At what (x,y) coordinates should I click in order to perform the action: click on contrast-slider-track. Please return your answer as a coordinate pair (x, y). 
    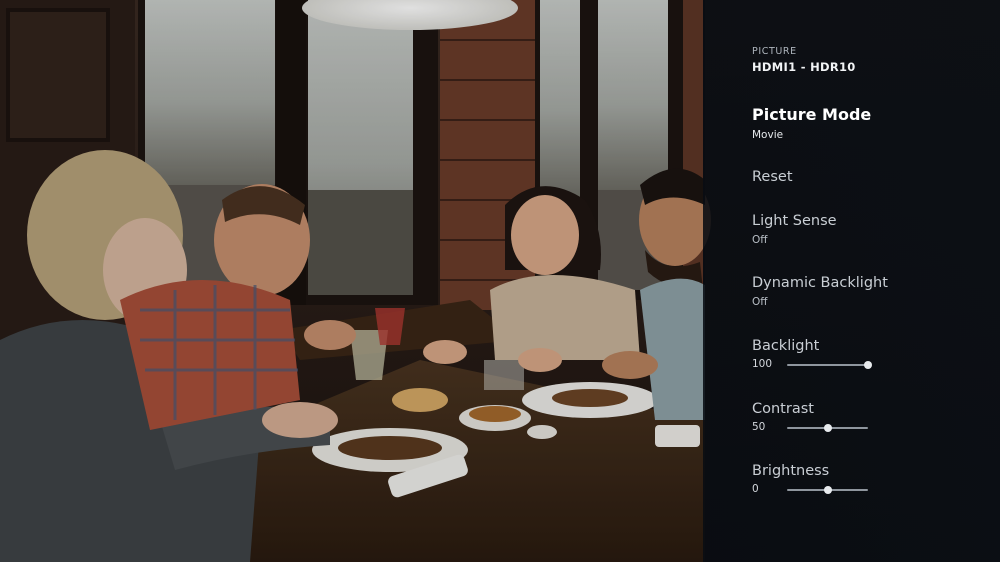
    Looking at the image, I should click on (827, 428).